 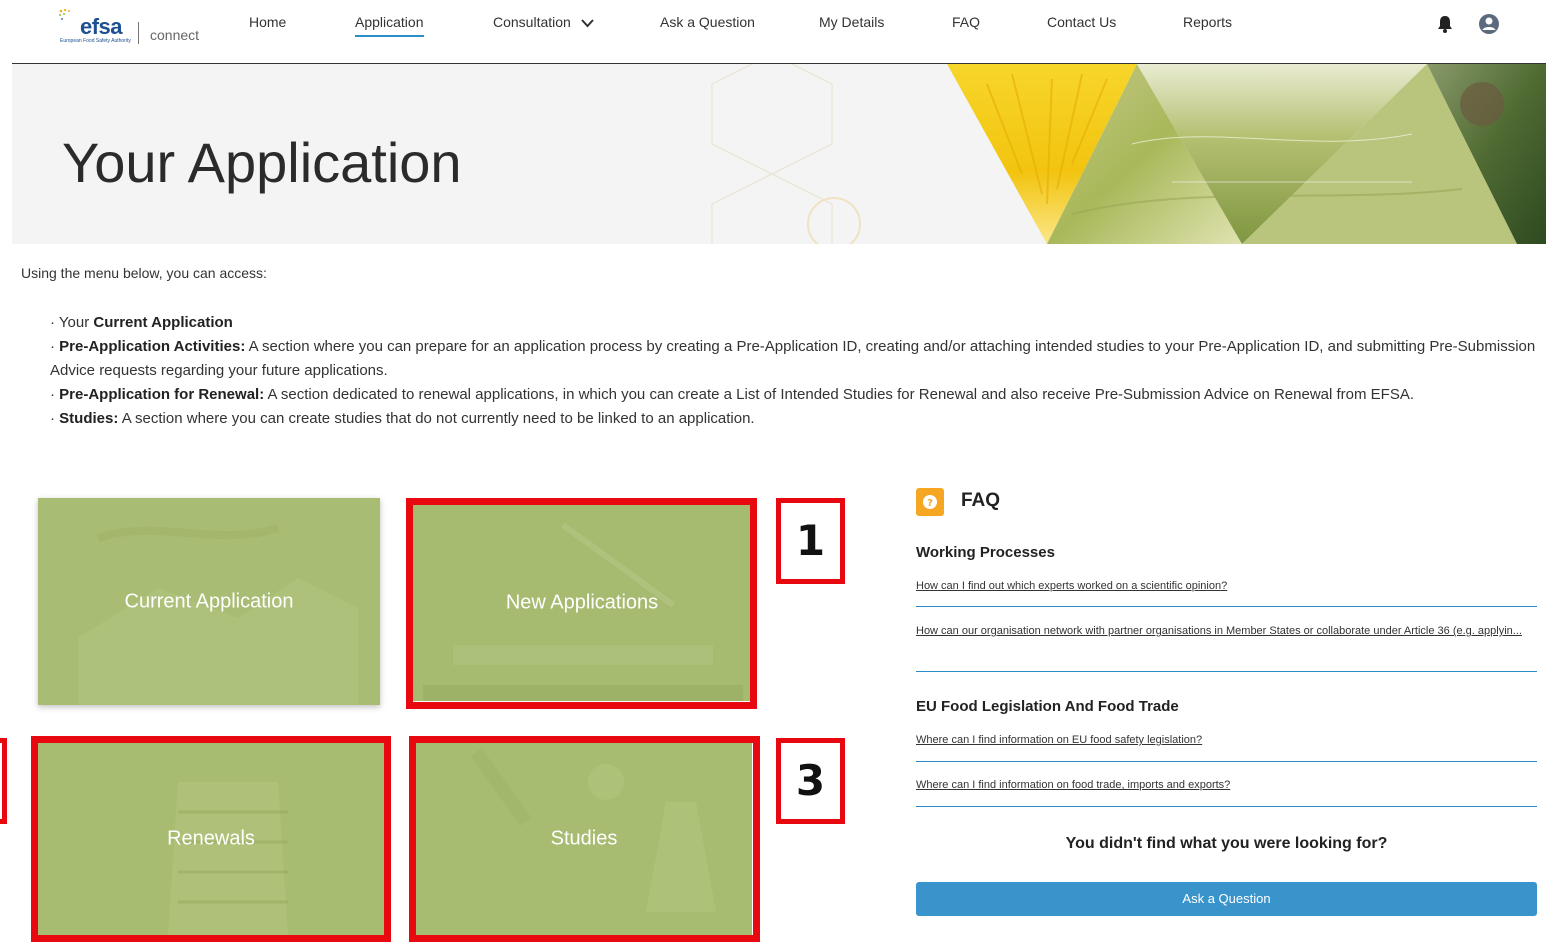 I want to click on highlight-box-new-applications, so click(x=581, y=603).